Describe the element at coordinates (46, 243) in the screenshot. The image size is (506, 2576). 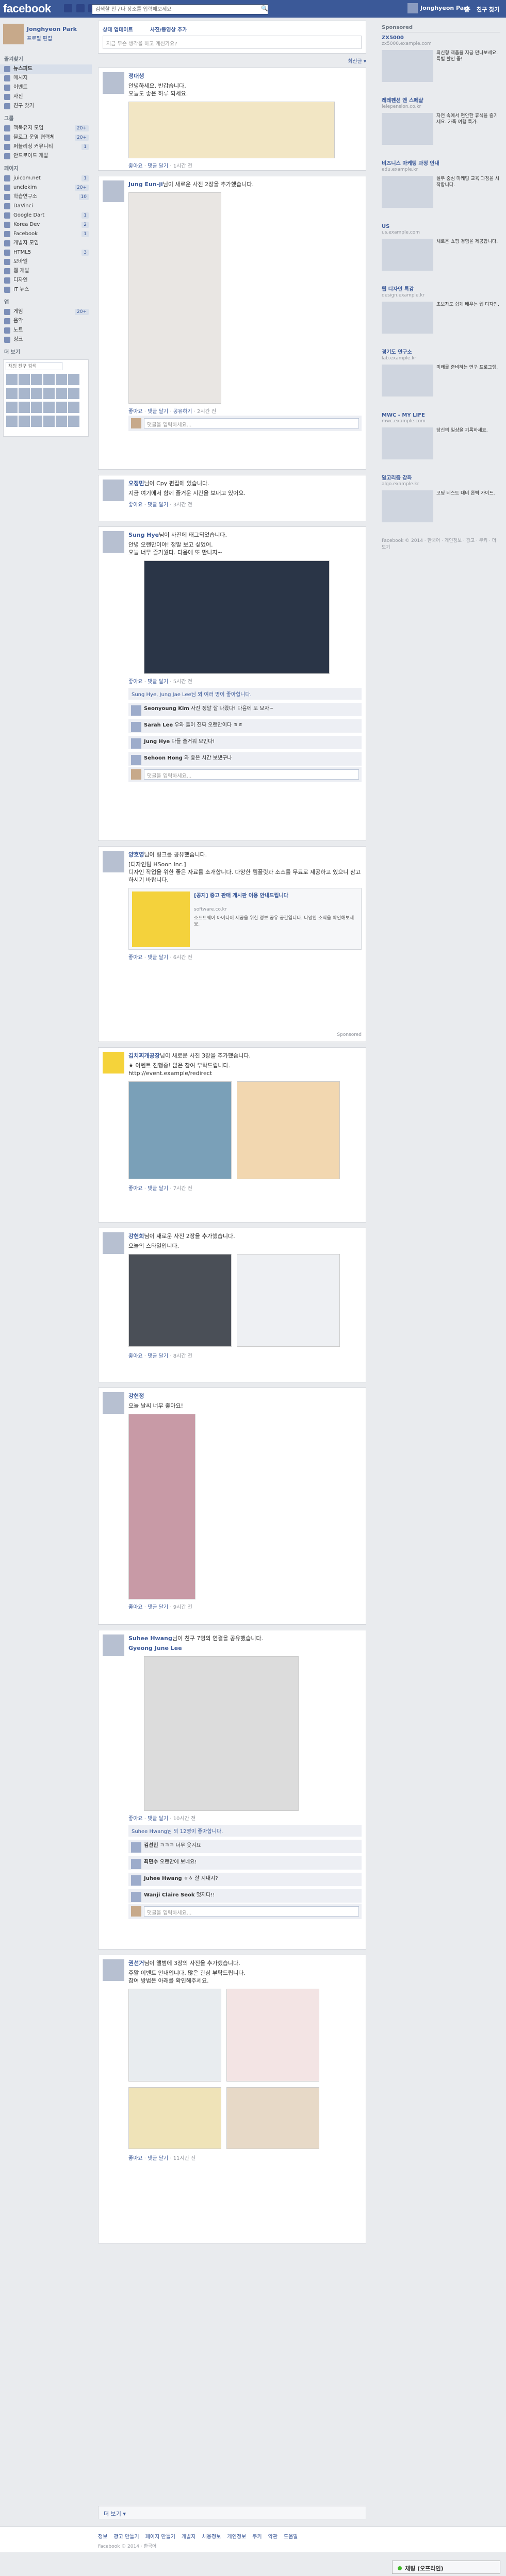
I see `pages-item: 개발자 모임` at that location.